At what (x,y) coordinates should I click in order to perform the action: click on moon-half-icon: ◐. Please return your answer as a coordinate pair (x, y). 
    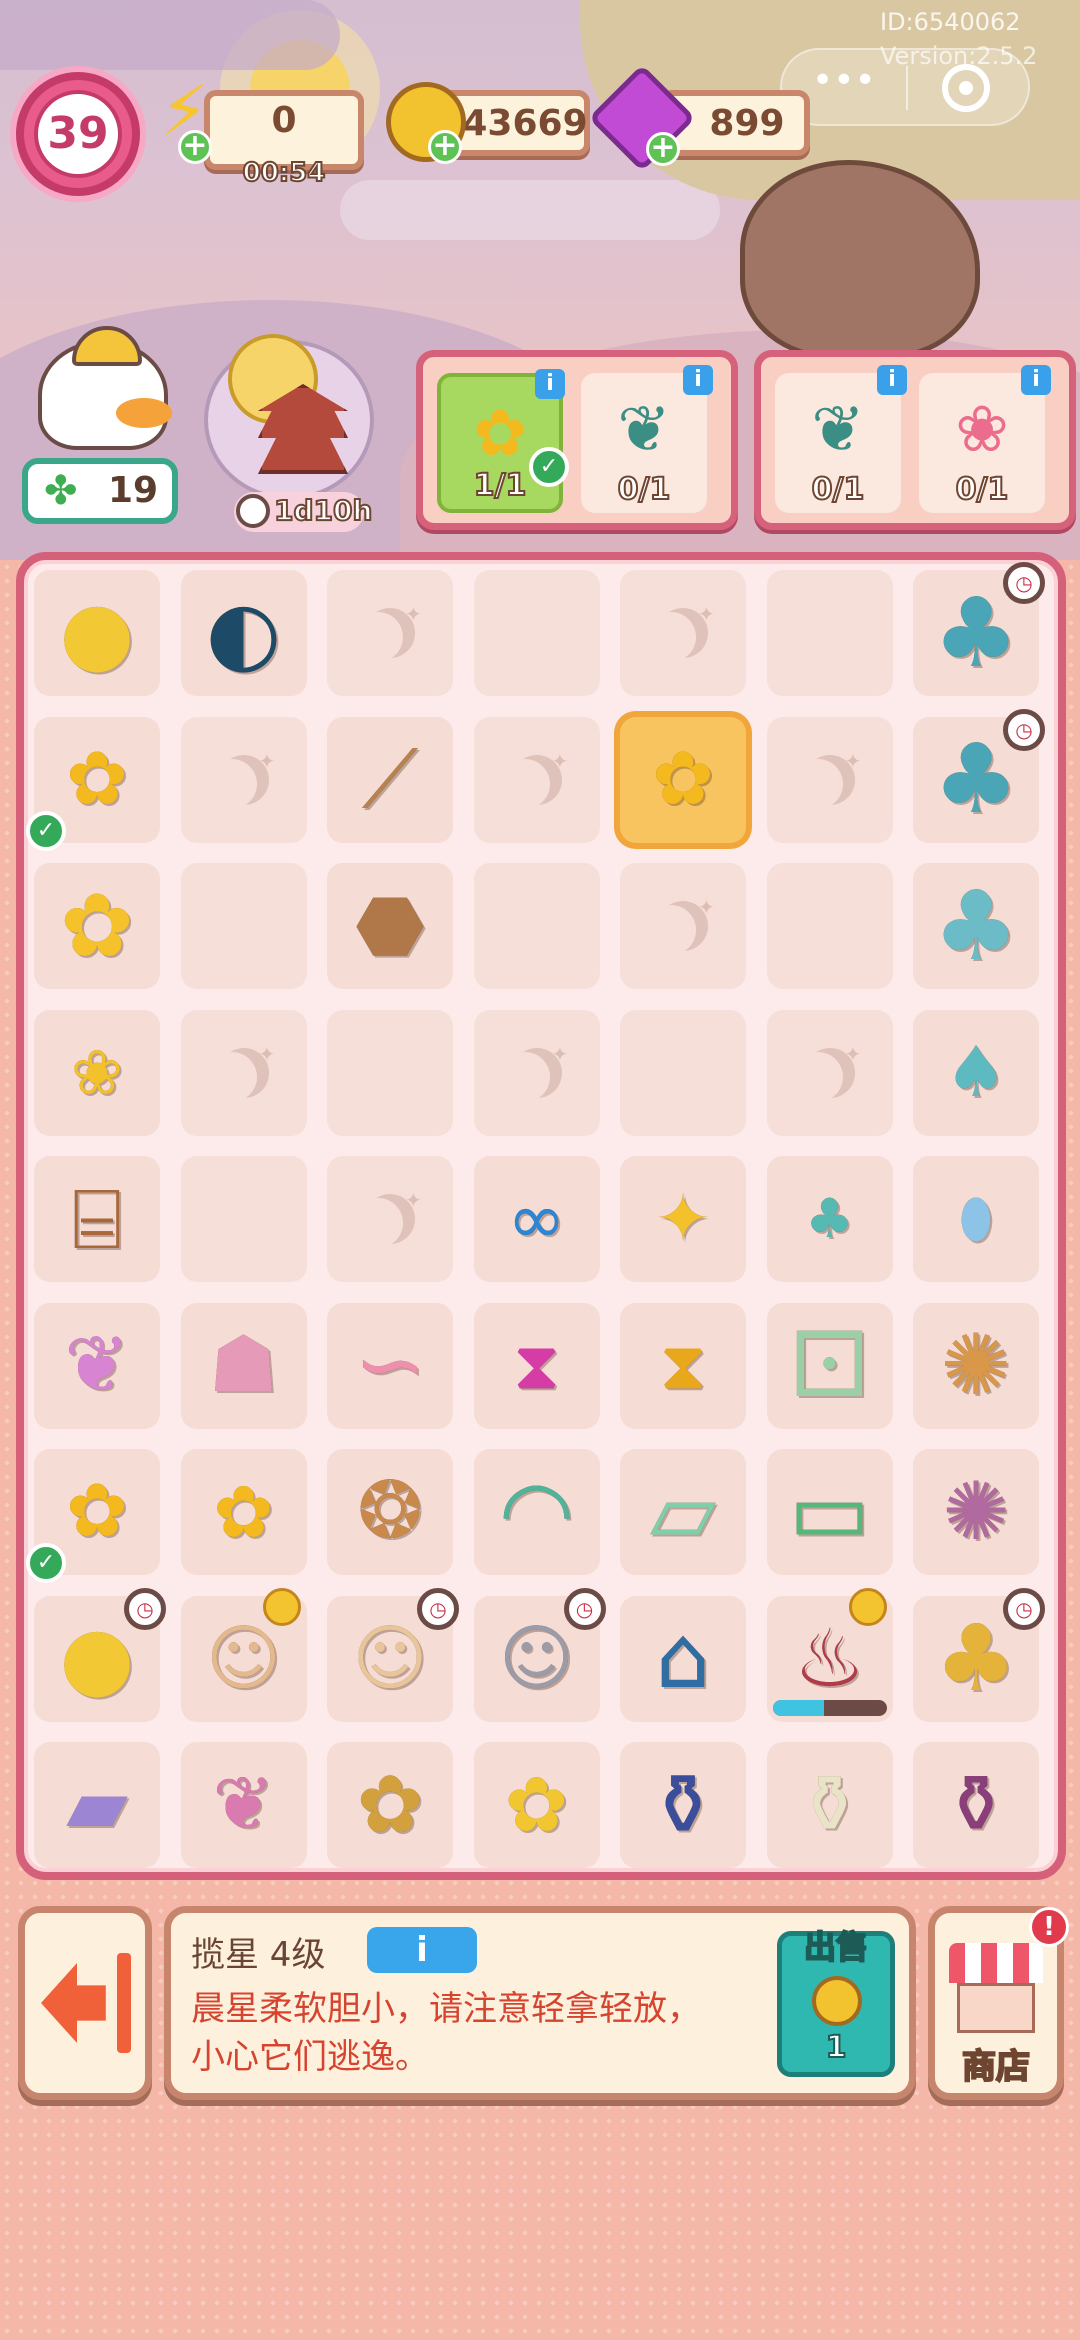
    Looking at the image, I should click on (244, 633).